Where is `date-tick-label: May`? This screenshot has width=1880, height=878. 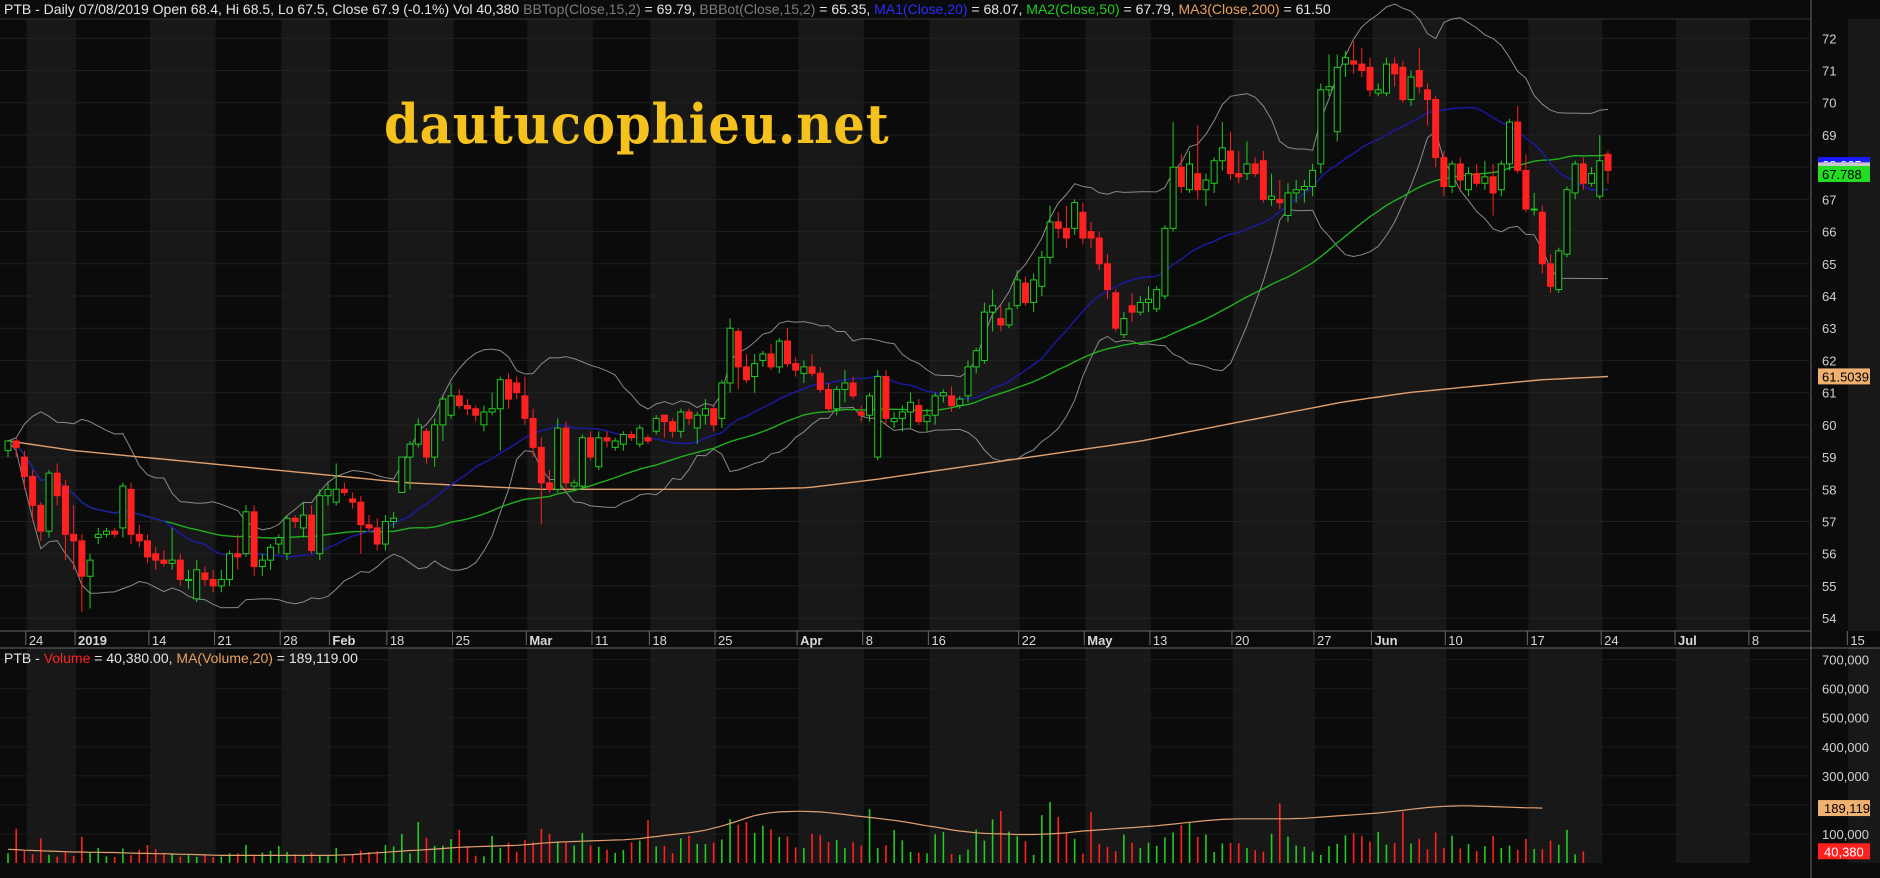
date-tick-label: May is located at coordinates (1100, 640).